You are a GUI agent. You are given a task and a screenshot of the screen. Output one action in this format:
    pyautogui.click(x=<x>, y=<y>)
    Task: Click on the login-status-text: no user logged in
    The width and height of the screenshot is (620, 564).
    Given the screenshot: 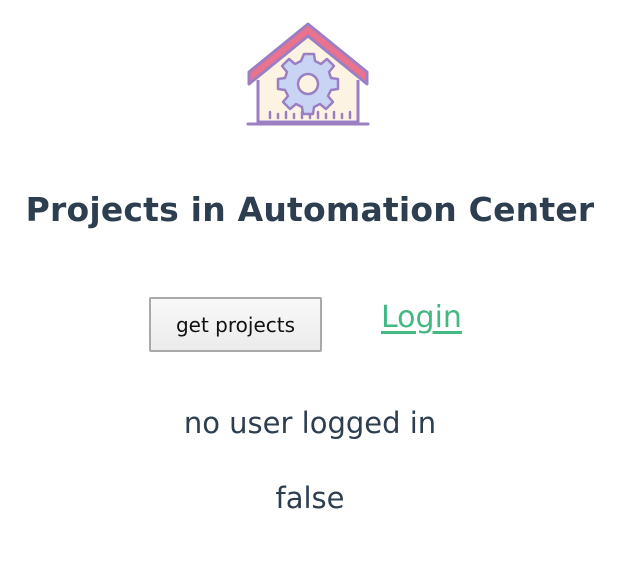 What is the action you would take?
    pyautogui.click(x=310, y=423)
    